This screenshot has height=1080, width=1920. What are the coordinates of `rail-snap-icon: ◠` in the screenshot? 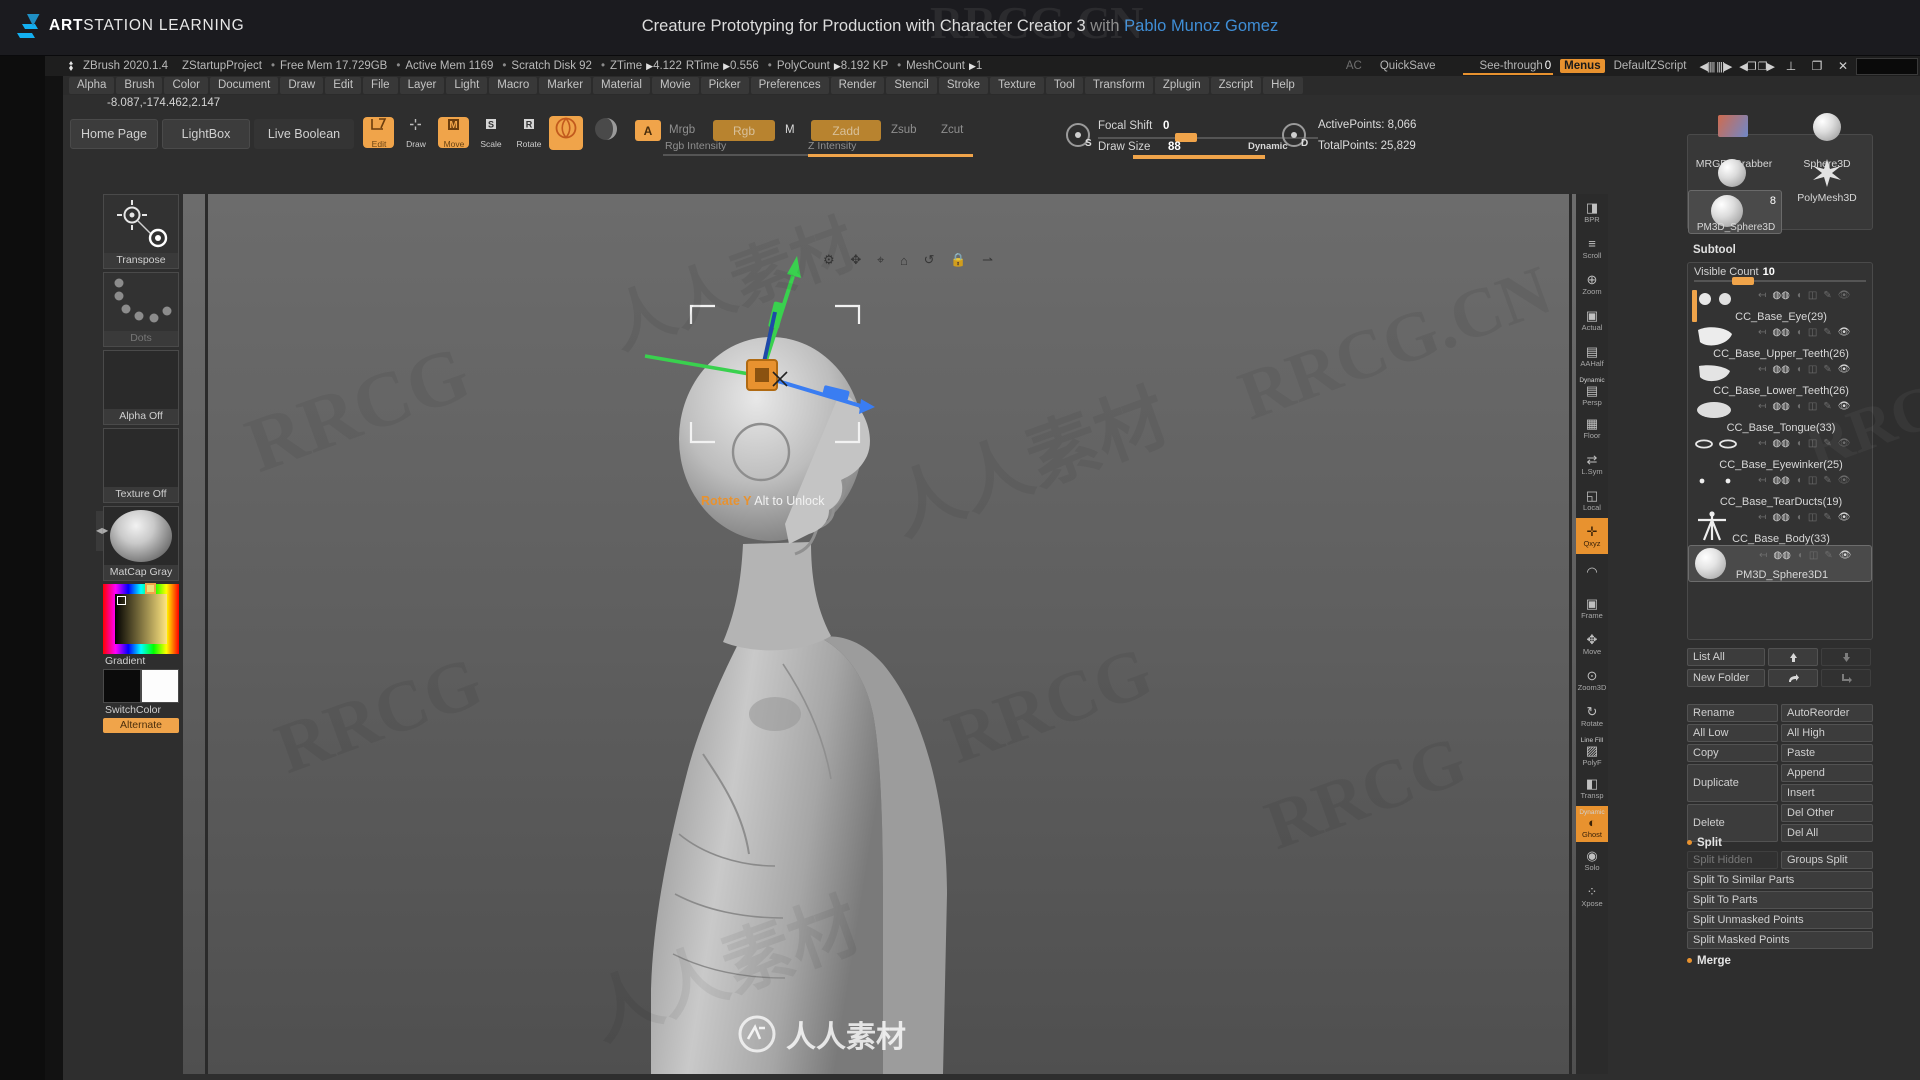 It's located at (1592, 572).